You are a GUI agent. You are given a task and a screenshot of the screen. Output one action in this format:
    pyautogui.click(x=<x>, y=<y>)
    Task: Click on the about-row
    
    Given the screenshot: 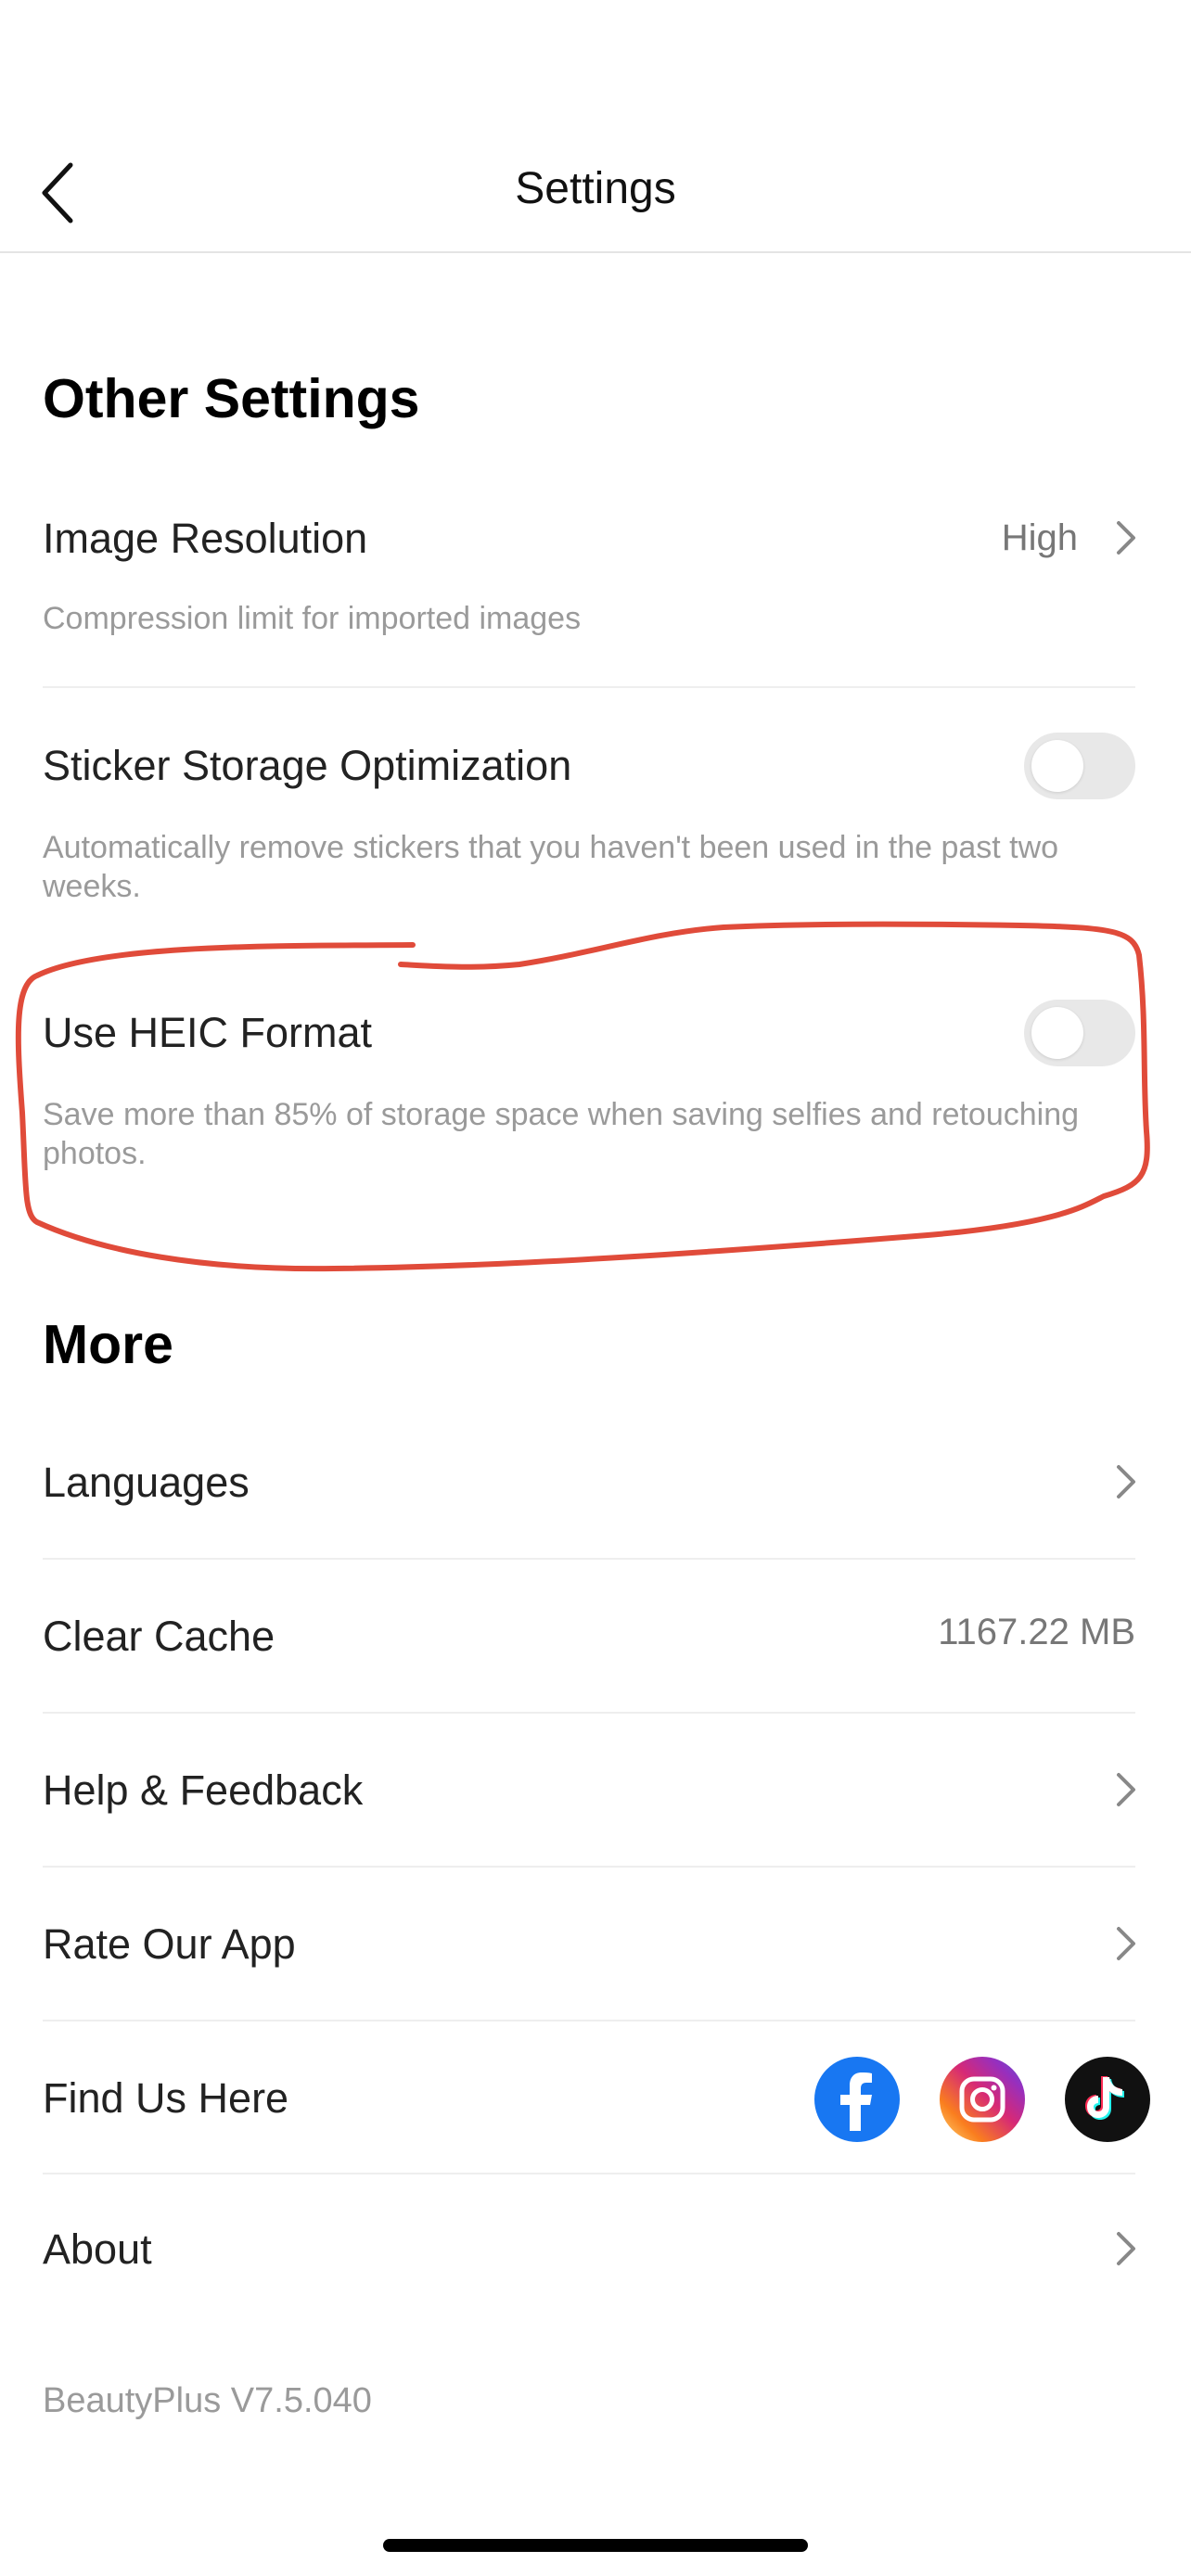 What is the action you would take?
    pyautogui.click(x=595, y=2250)
    